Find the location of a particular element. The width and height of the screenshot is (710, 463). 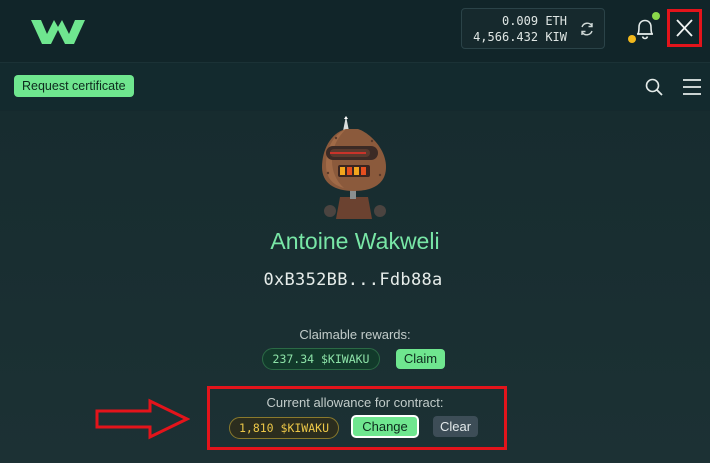

wallet-balance-box: 0.009 ETH 4,566.432 KIW is located at coordinates (533, 28).